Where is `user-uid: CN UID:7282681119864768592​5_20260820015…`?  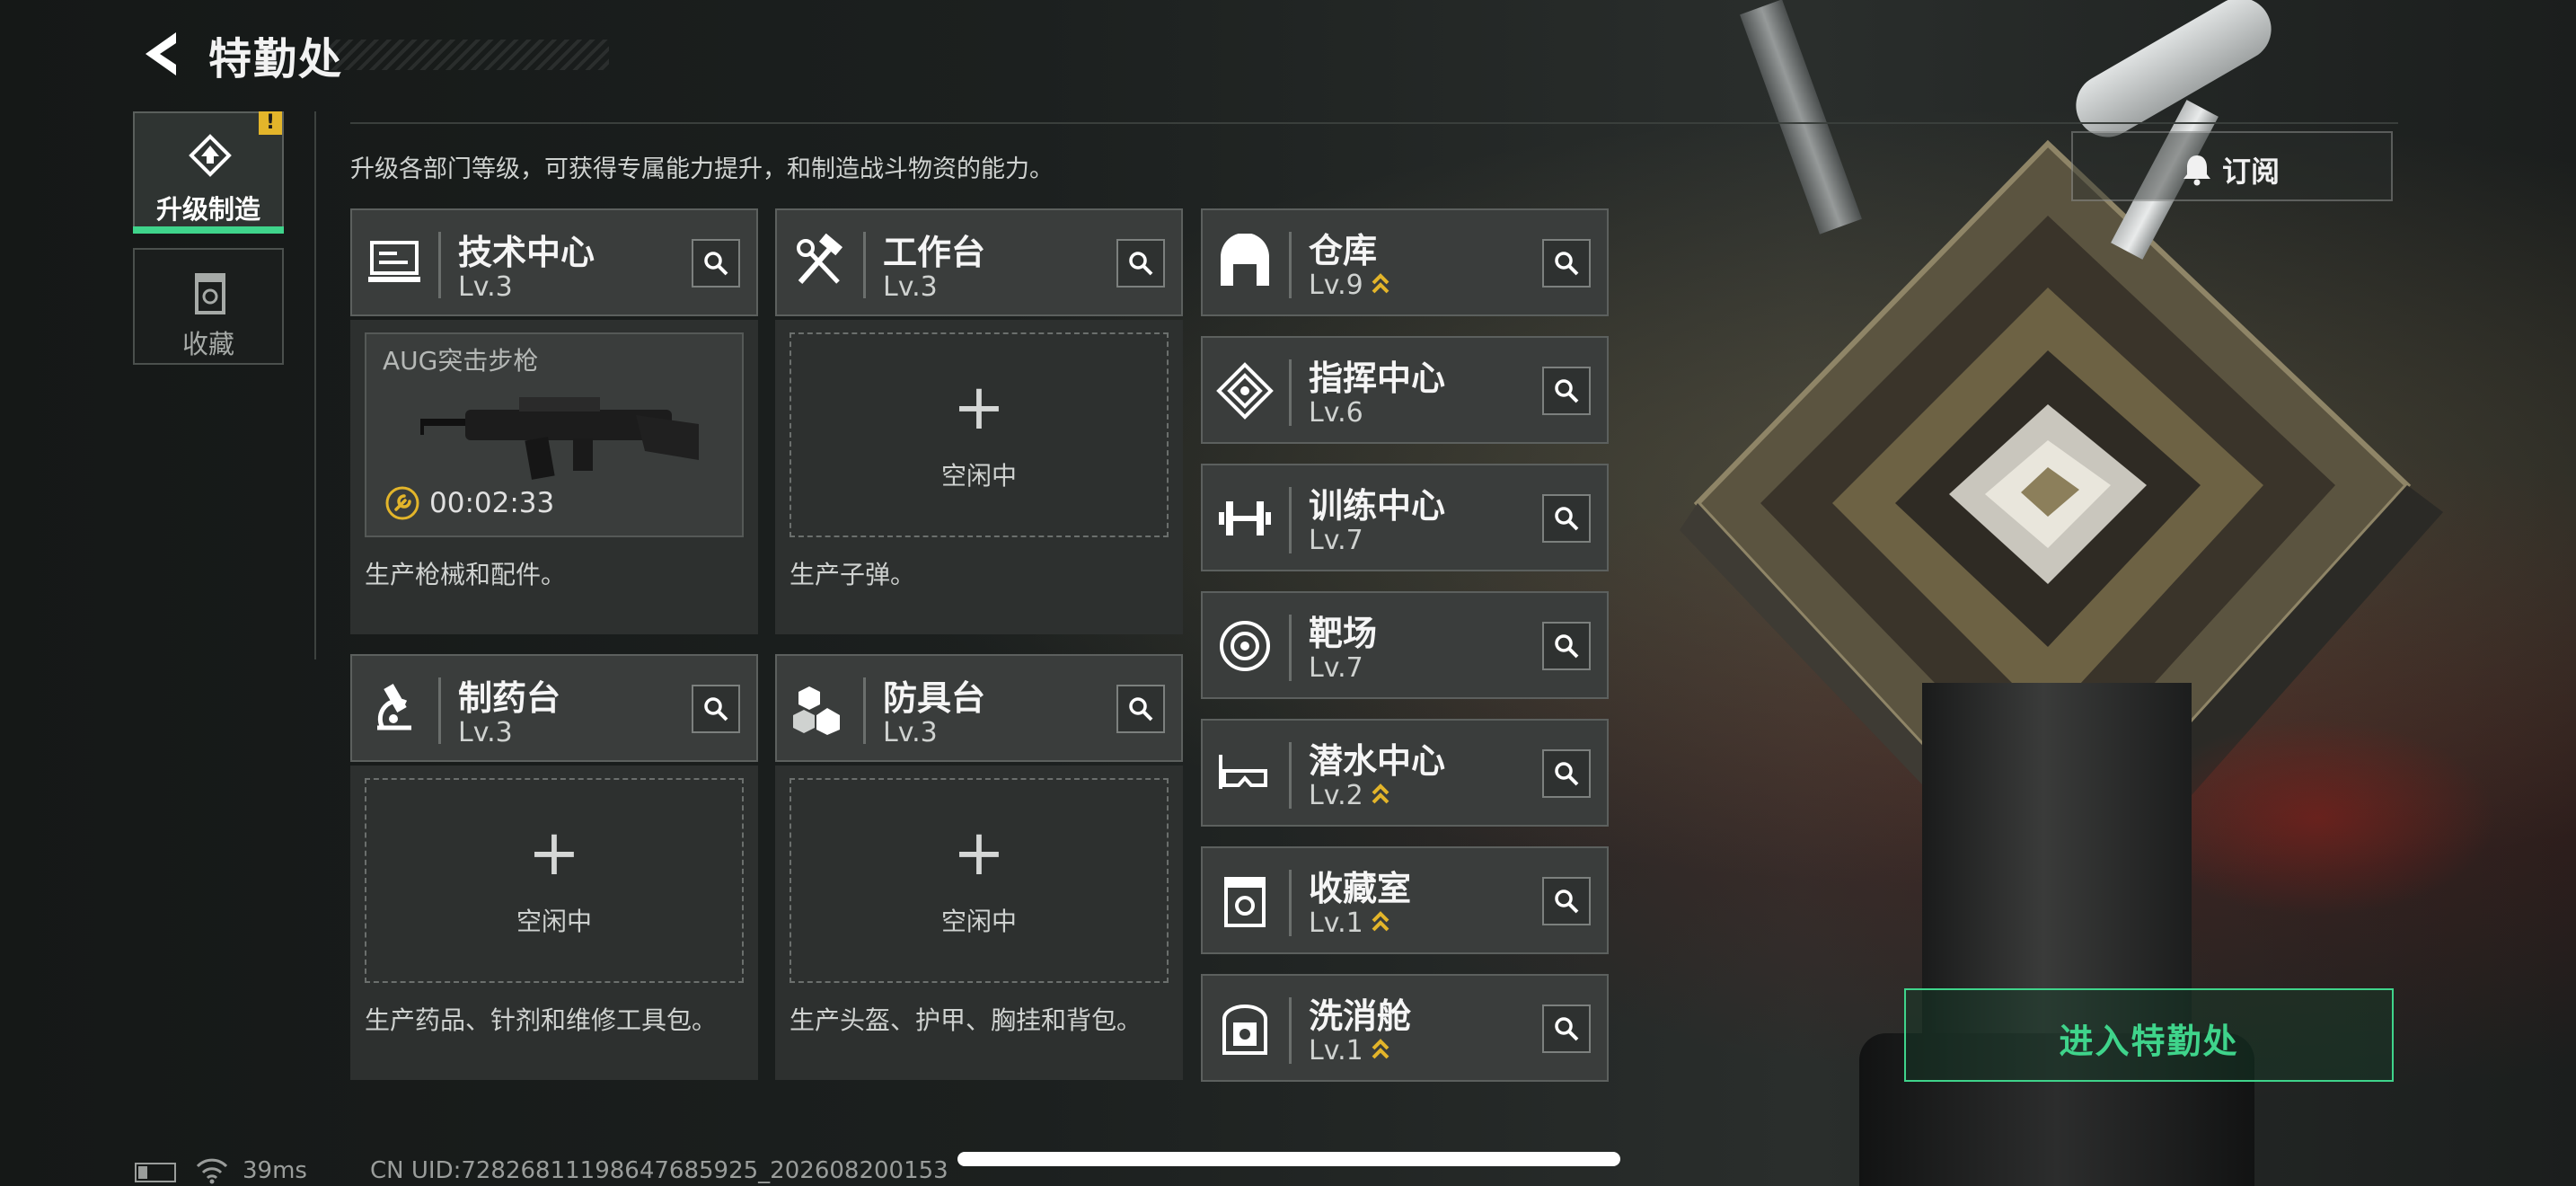
user-uid: CN UID:7282681119864768592​5_20260820015… is located at coordinates (659, 1170).